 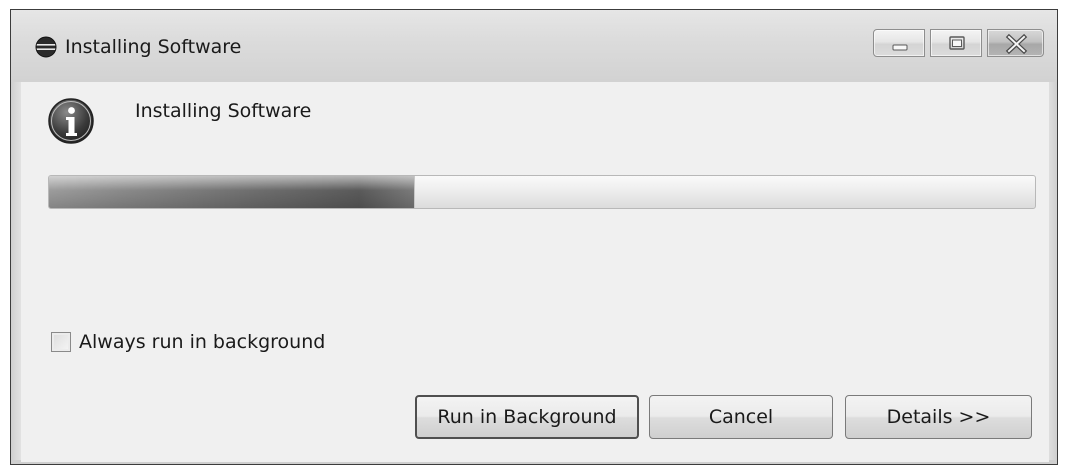 What do you see at coordinates (938, 417) in the screenshot?
I see `details-button: Details >>` at bounding box center [938, 417].